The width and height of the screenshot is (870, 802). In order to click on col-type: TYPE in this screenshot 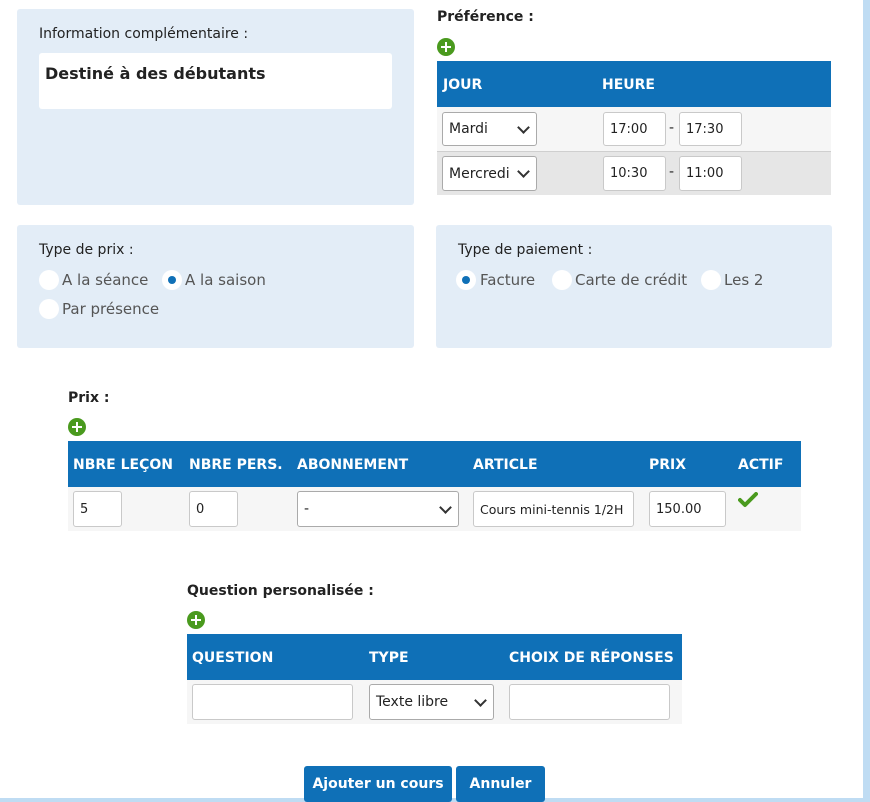, I will do `click(389, 658)`.